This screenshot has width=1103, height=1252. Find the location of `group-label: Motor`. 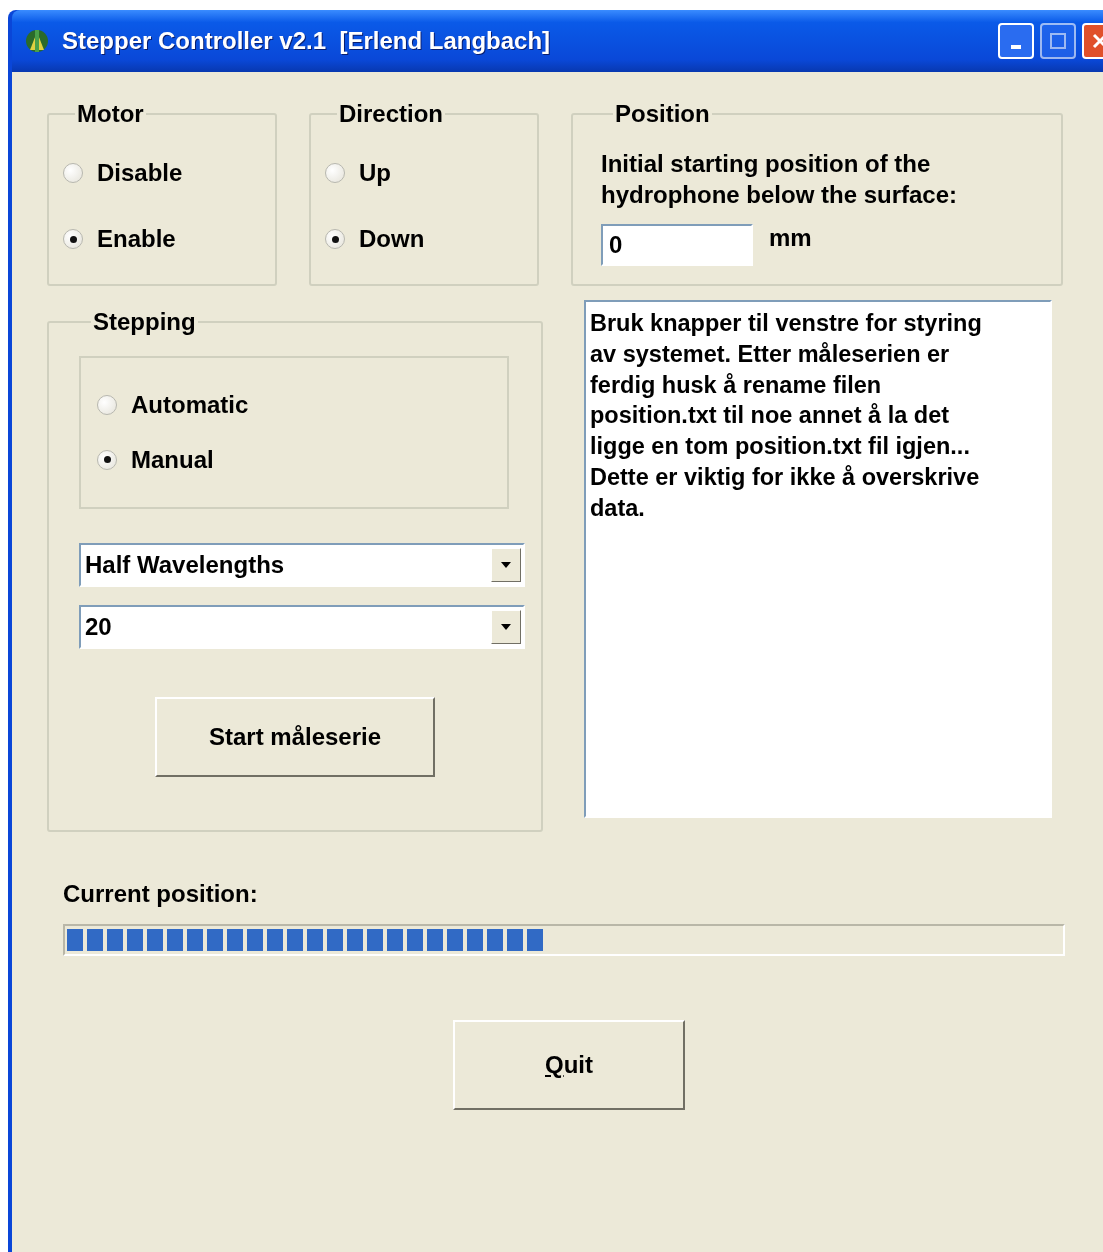

group-label: Motor is located at coordinates (110, 114).